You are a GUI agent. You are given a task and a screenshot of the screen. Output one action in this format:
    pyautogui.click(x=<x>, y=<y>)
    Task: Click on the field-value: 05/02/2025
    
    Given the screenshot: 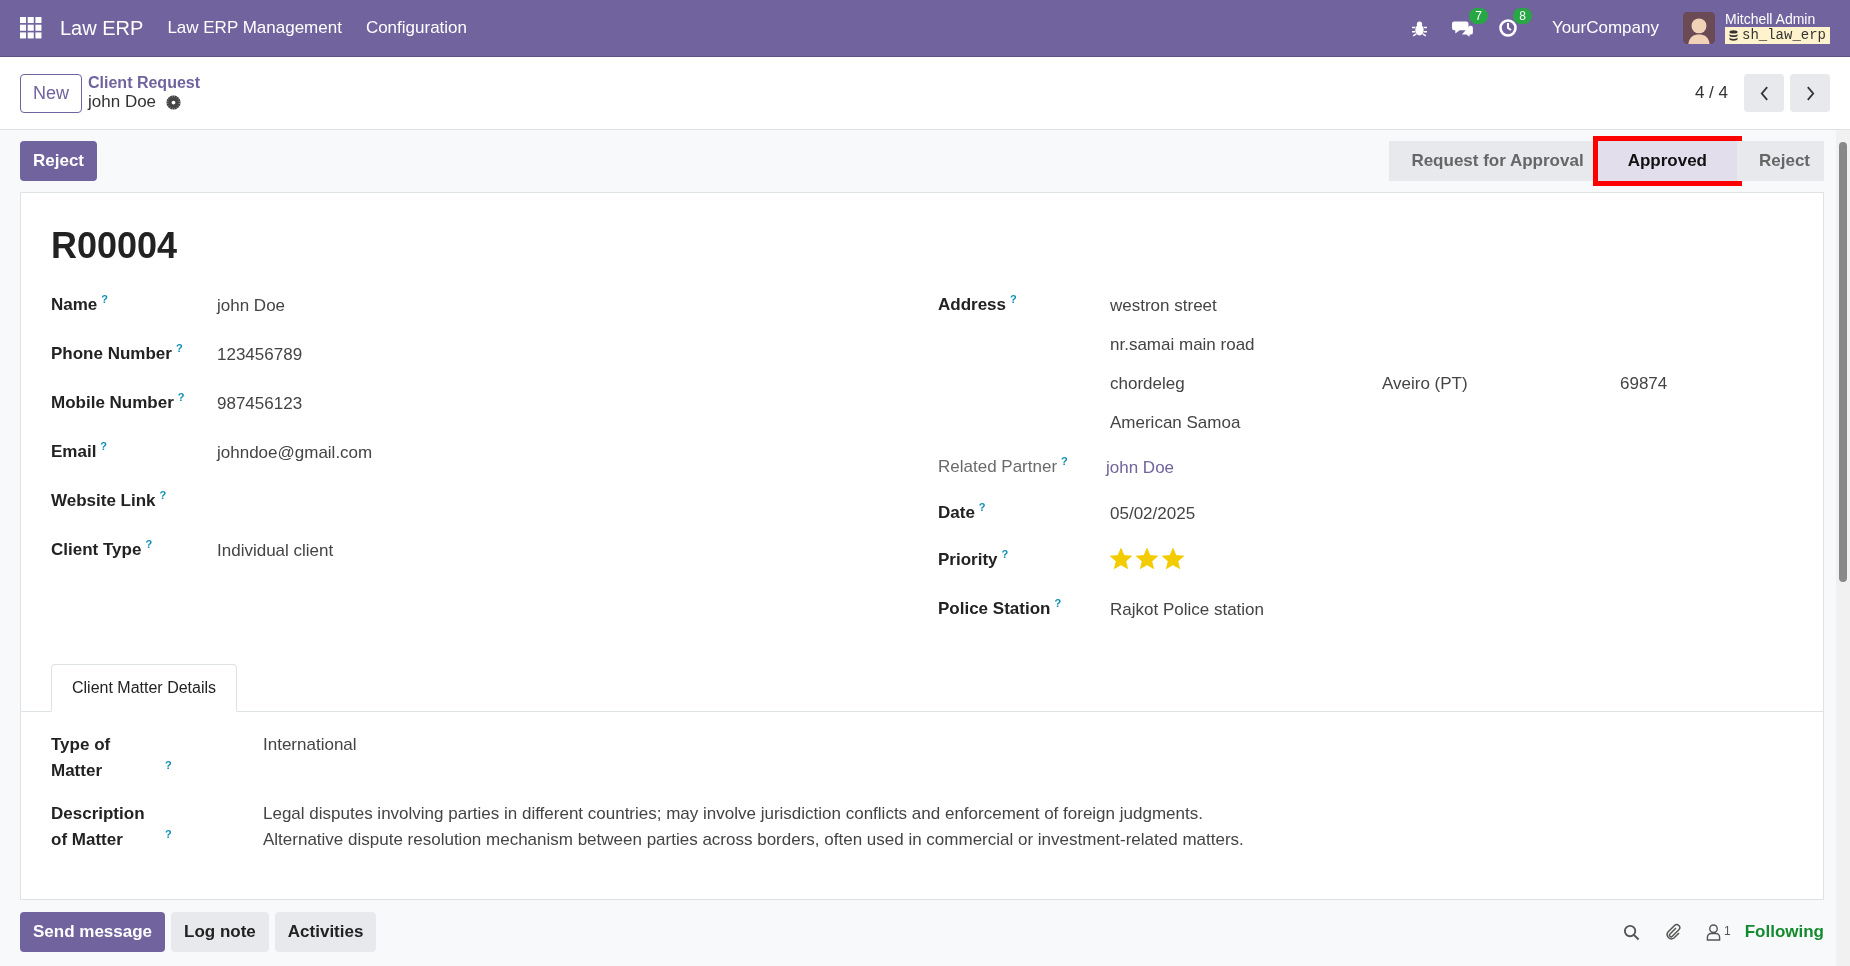 What is the action you would take?
    pyautogui.click(x=1152, y=514)
    